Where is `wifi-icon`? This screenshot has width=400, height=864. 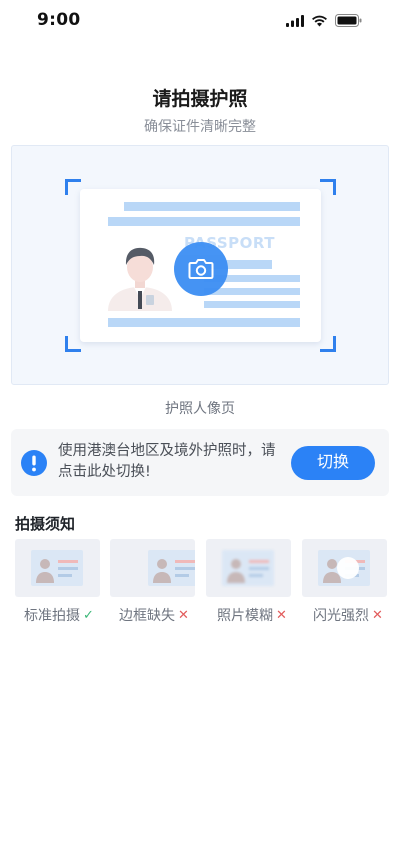 wifi-icon is located at coordinates (319, 20).